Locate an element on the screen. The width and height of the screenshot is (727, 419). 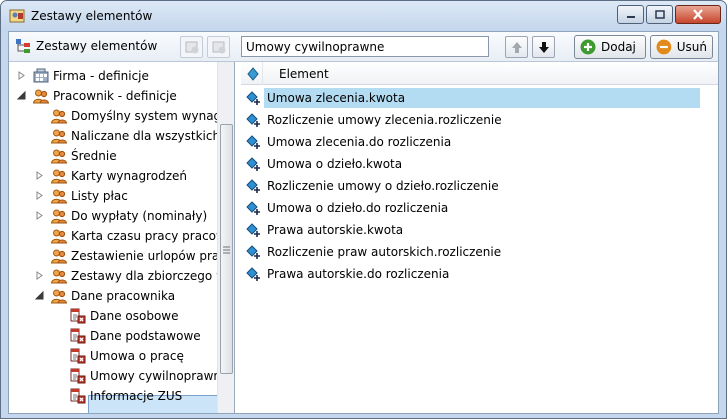
tree-item: Dane podstawowe is located at coordinates (113, 336).